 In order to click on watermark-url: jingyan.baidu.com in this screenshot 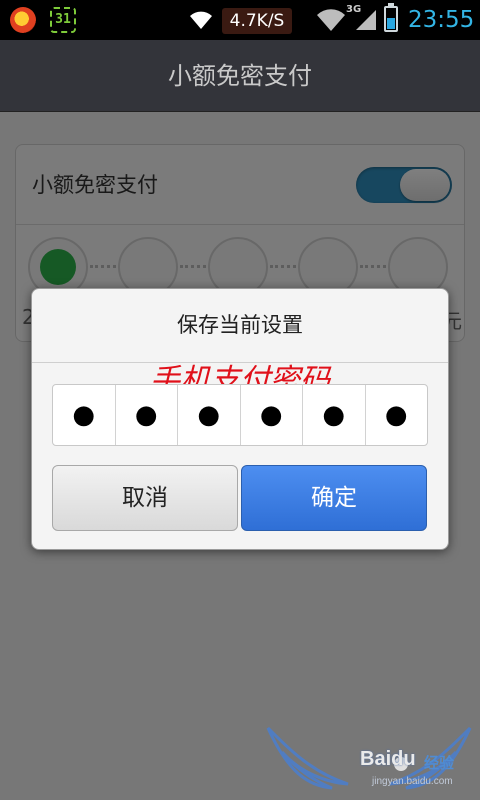, I will do `click(412, 781)`.